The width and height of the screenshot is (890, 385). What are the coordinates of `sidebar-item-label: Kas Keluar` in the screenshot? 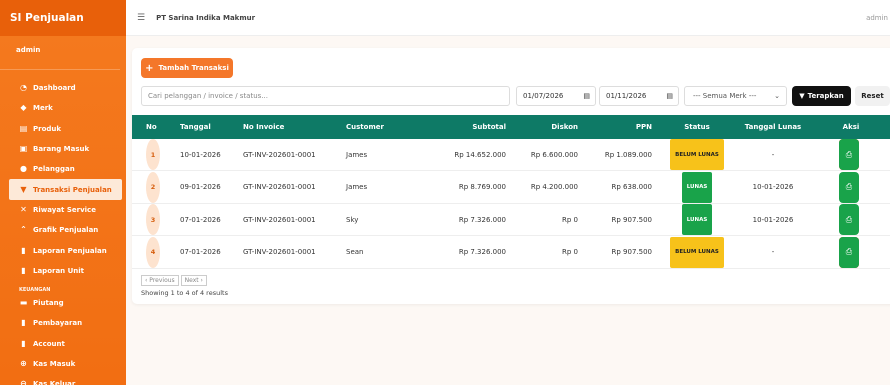 It's located at (54, 382).